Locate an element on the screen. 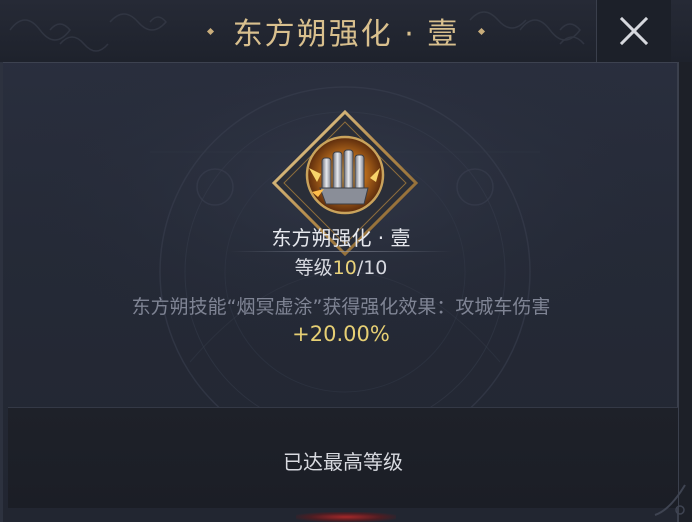 This screenshot has height=522, width=692. dialog-title: 东方朔强化 · 壹 is located at coordinates (346, 34).